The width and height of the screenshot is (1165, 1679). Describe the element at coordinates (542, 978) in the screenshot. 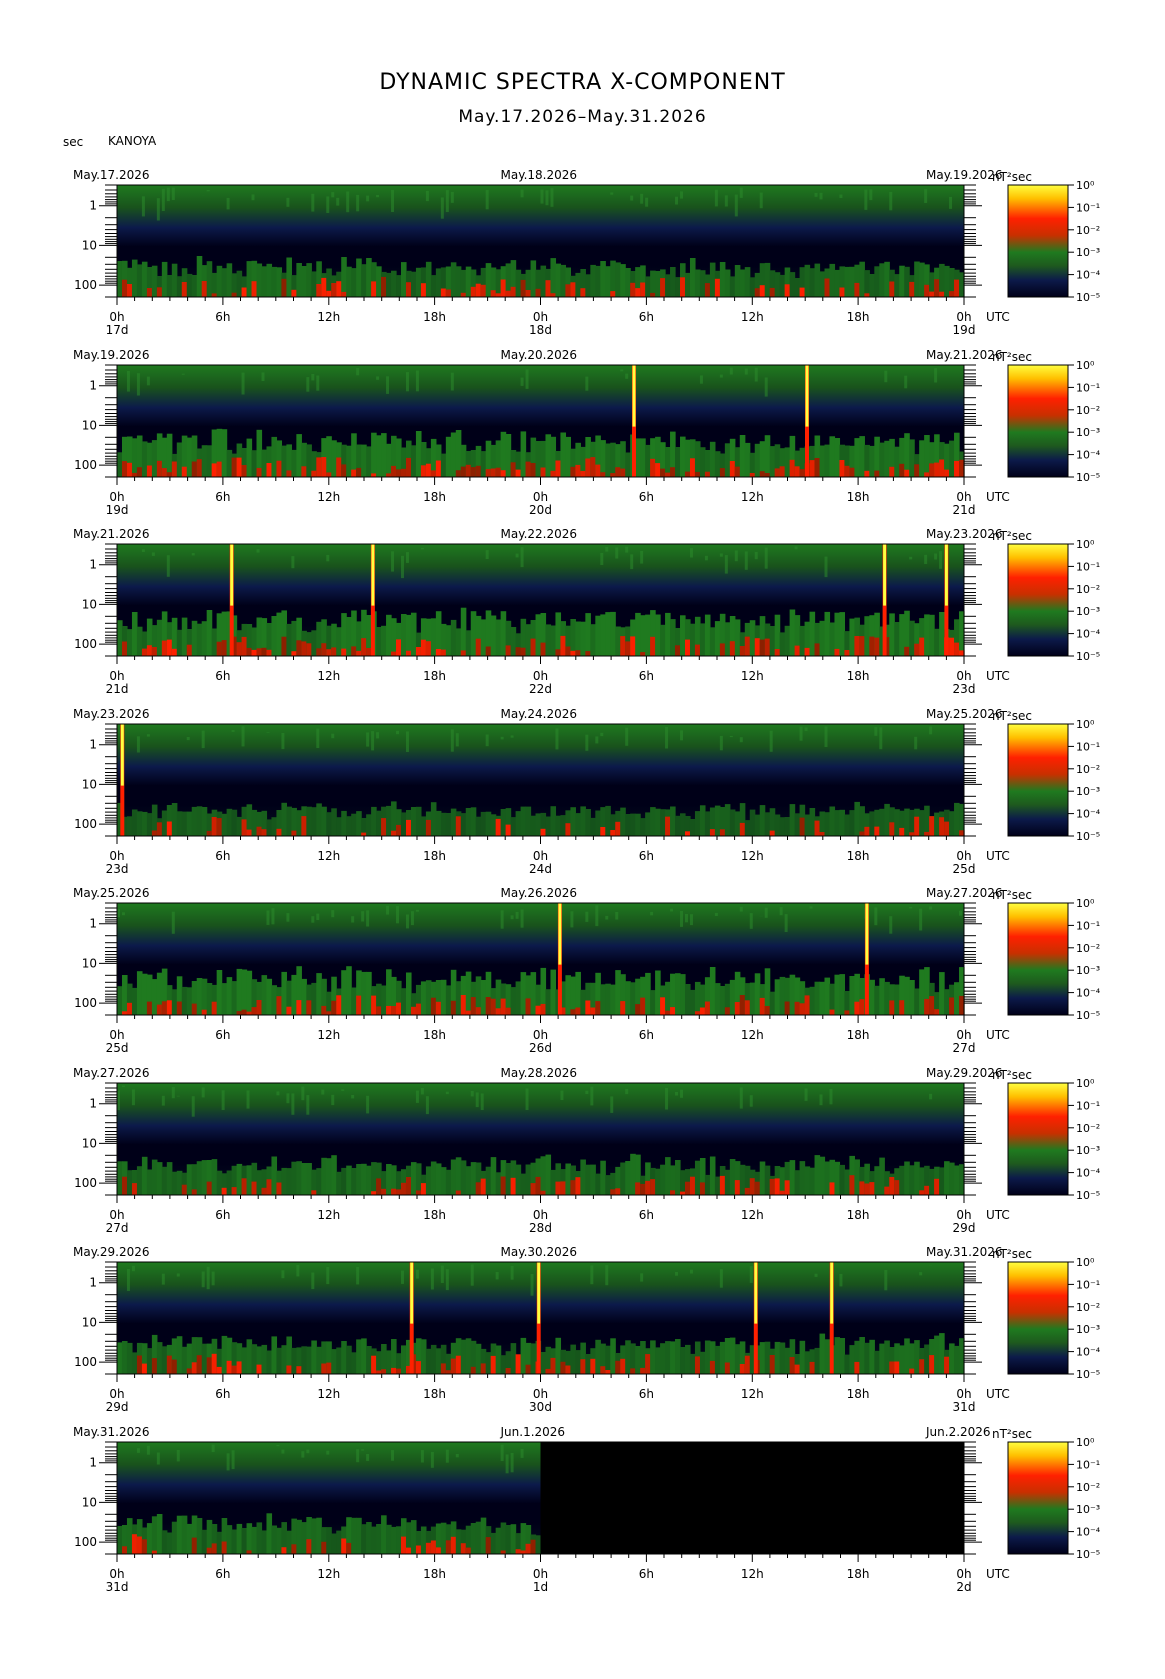

I see `spectrogram-panel: 1101000h 6h 12h 18h 0h 6h 12h 18h 0h25d 26d 27dUTC` at that location.